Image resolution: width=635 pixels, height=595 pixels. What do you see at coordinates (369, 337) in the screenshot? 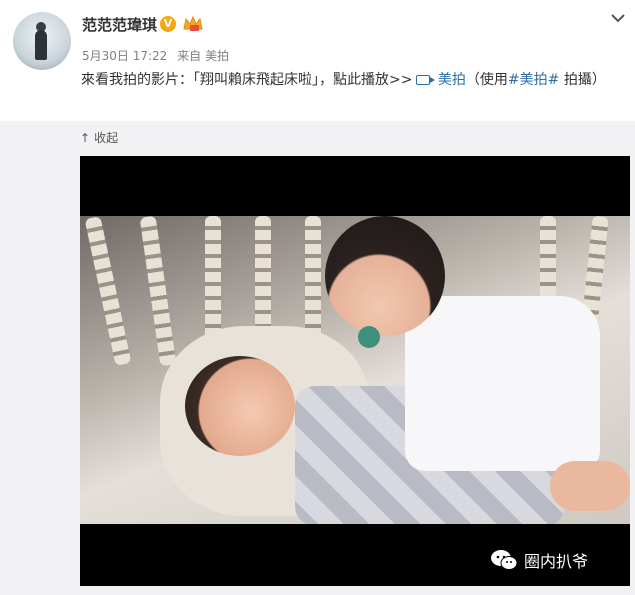
I see `pacifier` at bounding box center [369, 337].